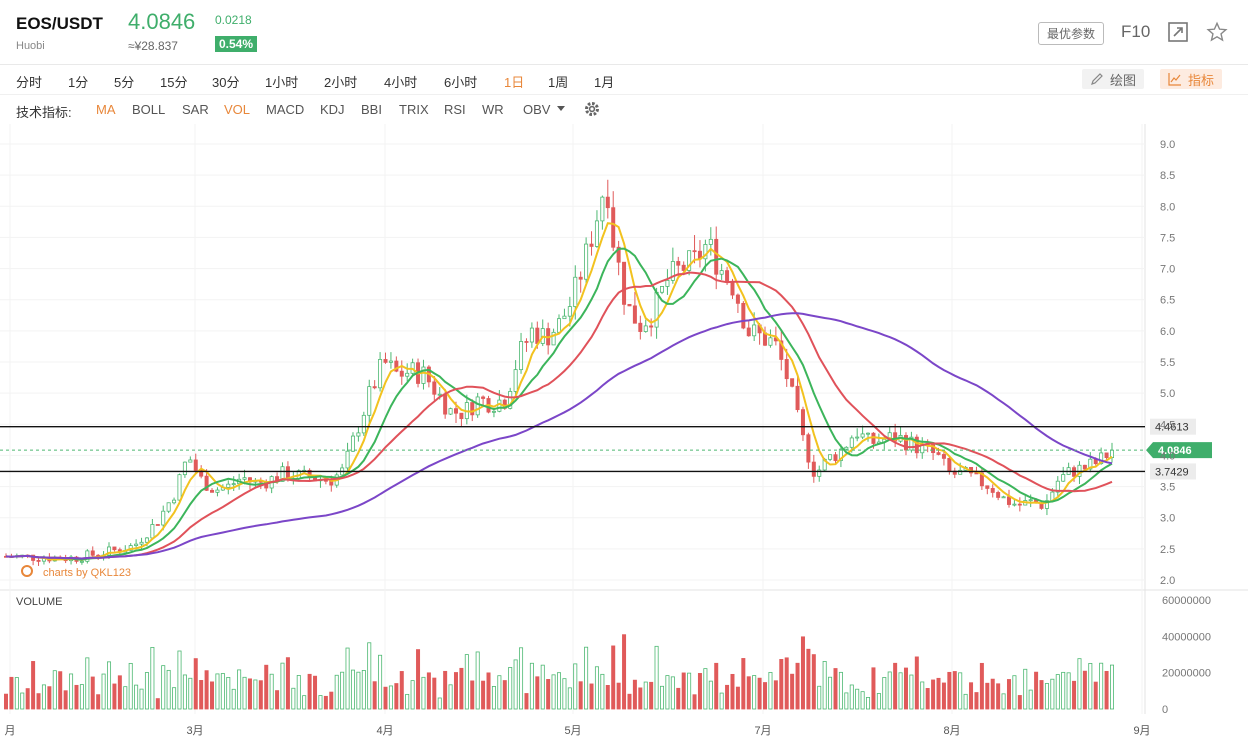  Describe the element at coordinates (148, 109) in the screenshot. I see `ind-boll: BOLL` at that location.